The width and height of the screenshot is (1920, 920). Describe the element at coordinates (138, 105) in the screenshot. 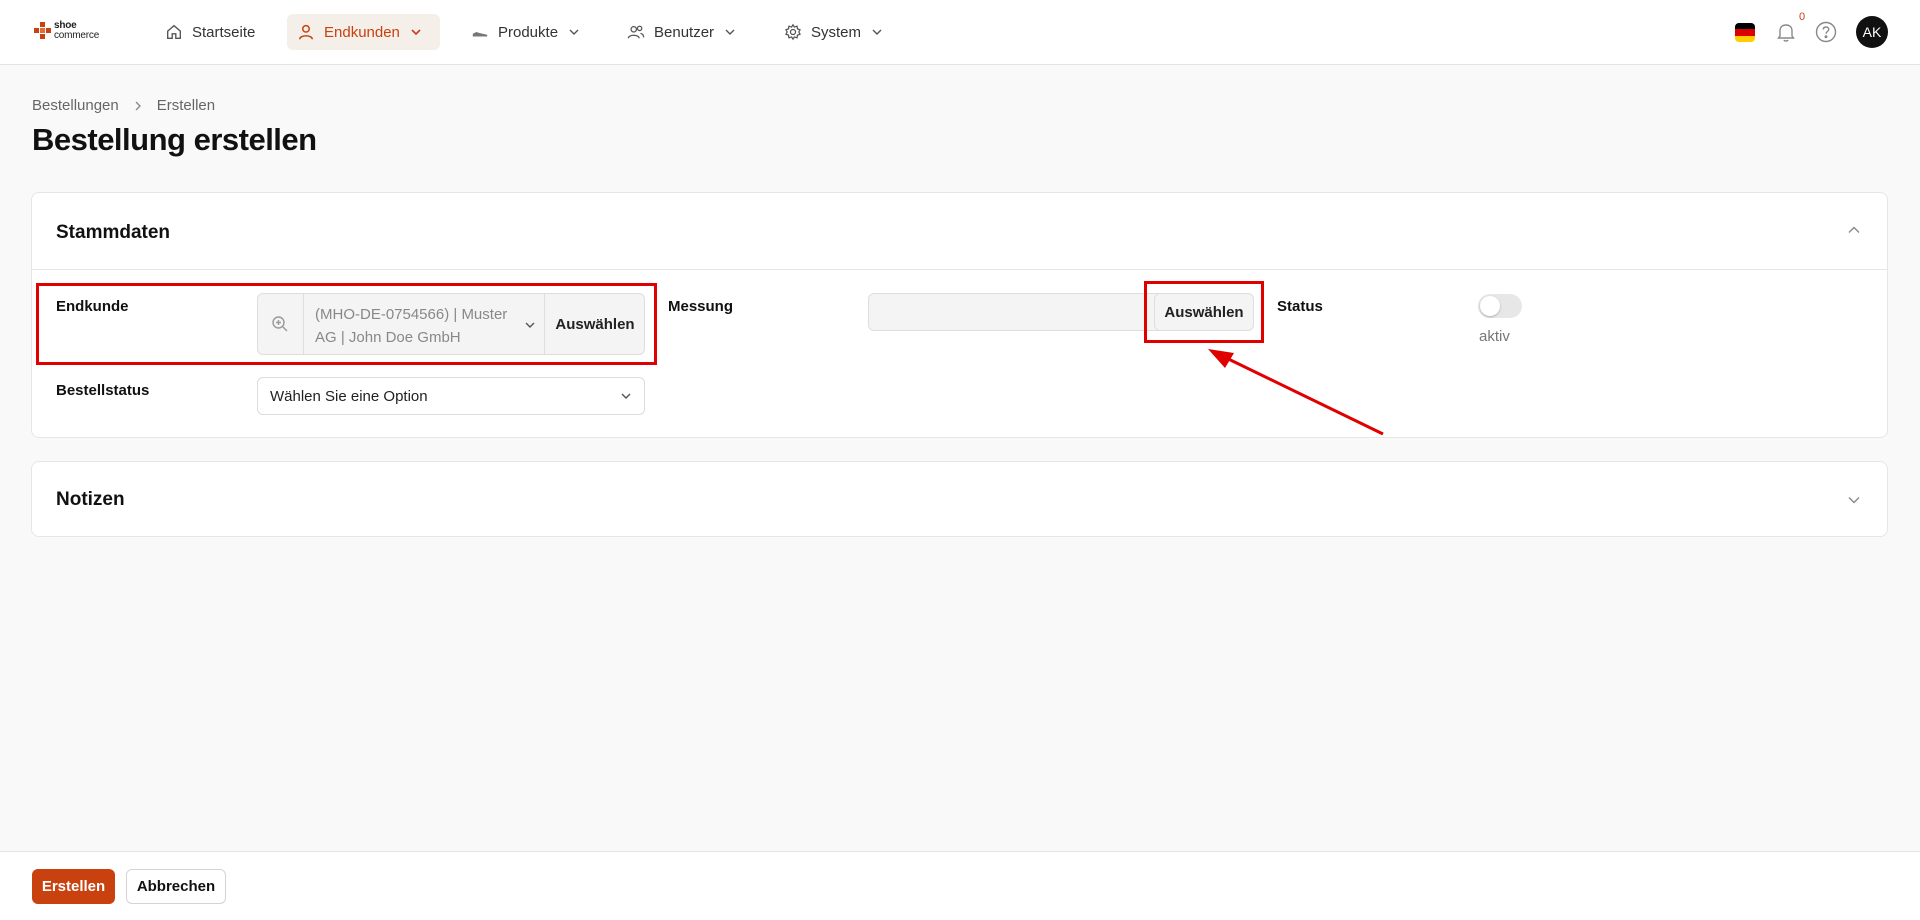

I see `chevron-right-icon` at that location.